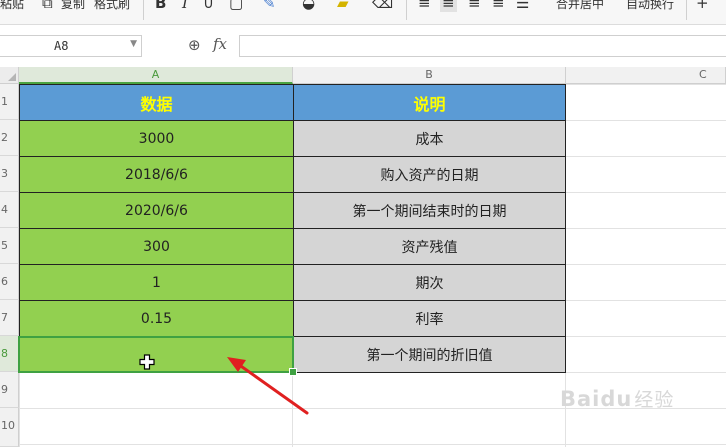 The width and height of the screenshot is (726, 447). Describe the element at coordinates (654, 400) in the screenshot. I see `watermark-suffix: 经验` at that location.